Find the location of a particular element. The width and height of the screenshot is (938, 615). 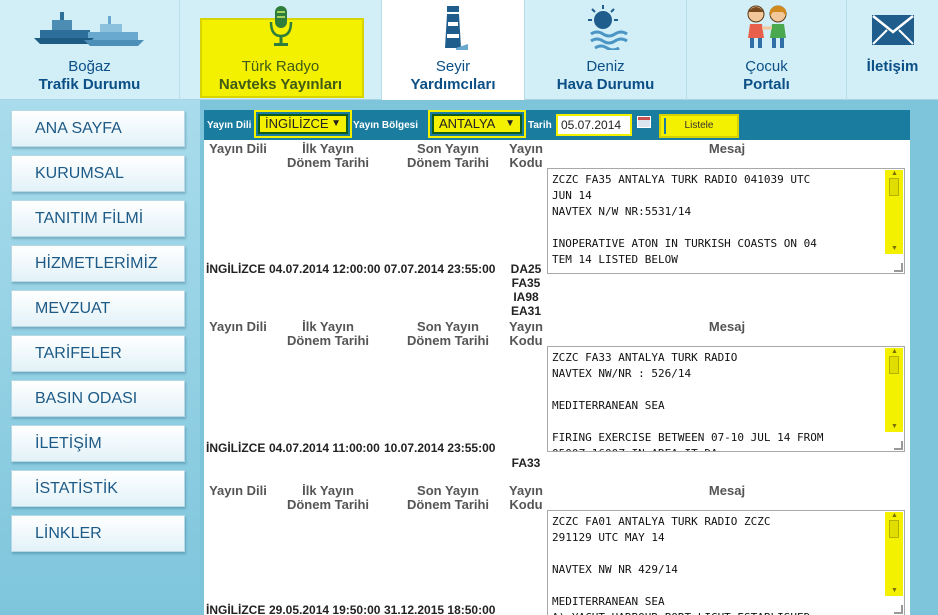

lighthouse-icon is located at coordinates (456, 28).